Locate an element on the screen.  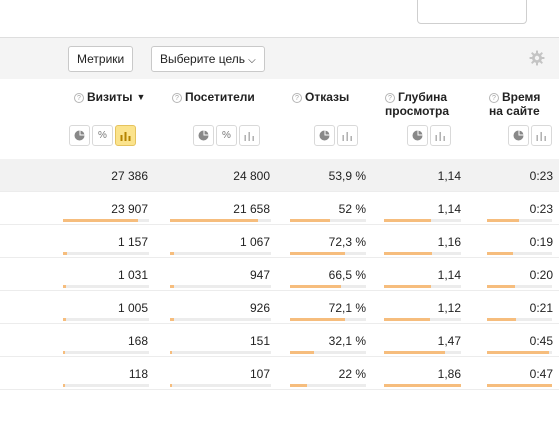
column-header-visits: ? Визиты ▼ is located at coordinates (109, 97).